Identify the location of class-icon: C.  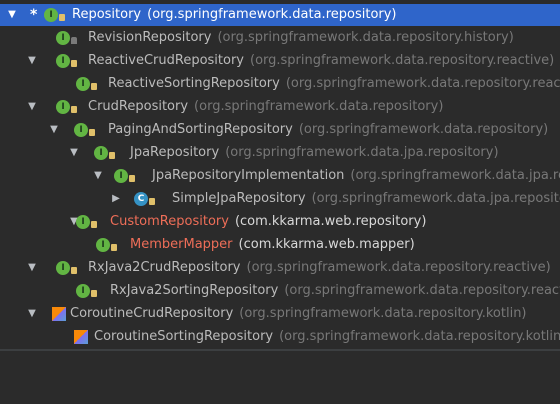
(141, 199).